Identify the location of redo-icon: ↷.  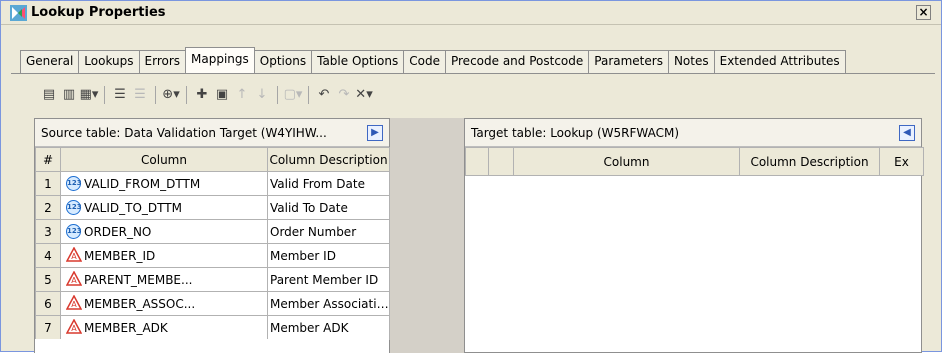
(344, 94).